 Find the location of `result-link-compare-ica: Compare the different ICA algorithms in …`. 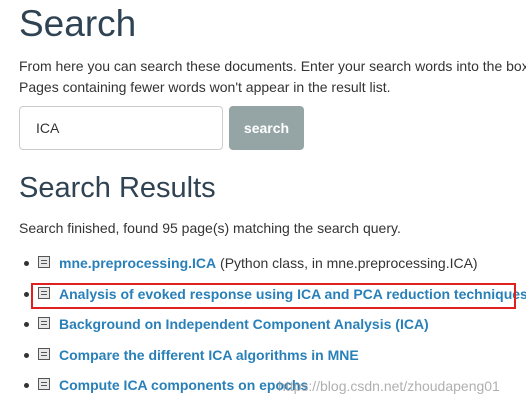

result-link-compare-ica: Compare the different ICA algorithms in … is located at coordinates (209, 355).